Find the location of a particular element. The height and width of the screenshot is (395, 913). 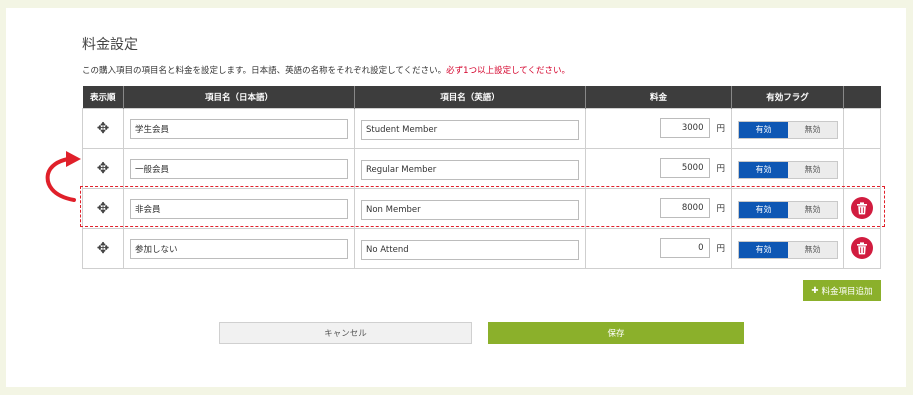

header-name-ja: 項目名（日本語） is located at coordinates (239, 97).